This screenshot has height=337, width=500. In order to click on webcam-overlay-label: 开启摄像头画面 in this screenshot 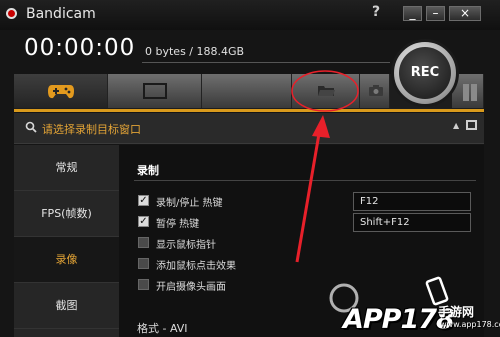, I will do `click(191, 287)`.